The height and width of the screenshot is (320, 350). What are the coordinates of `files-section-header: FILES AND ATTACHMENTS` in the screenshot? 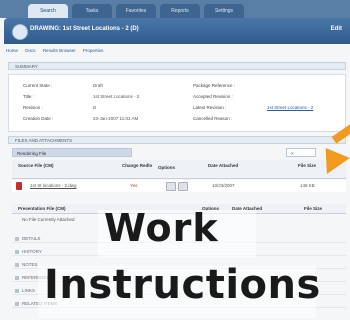 It's located at (177, 140).